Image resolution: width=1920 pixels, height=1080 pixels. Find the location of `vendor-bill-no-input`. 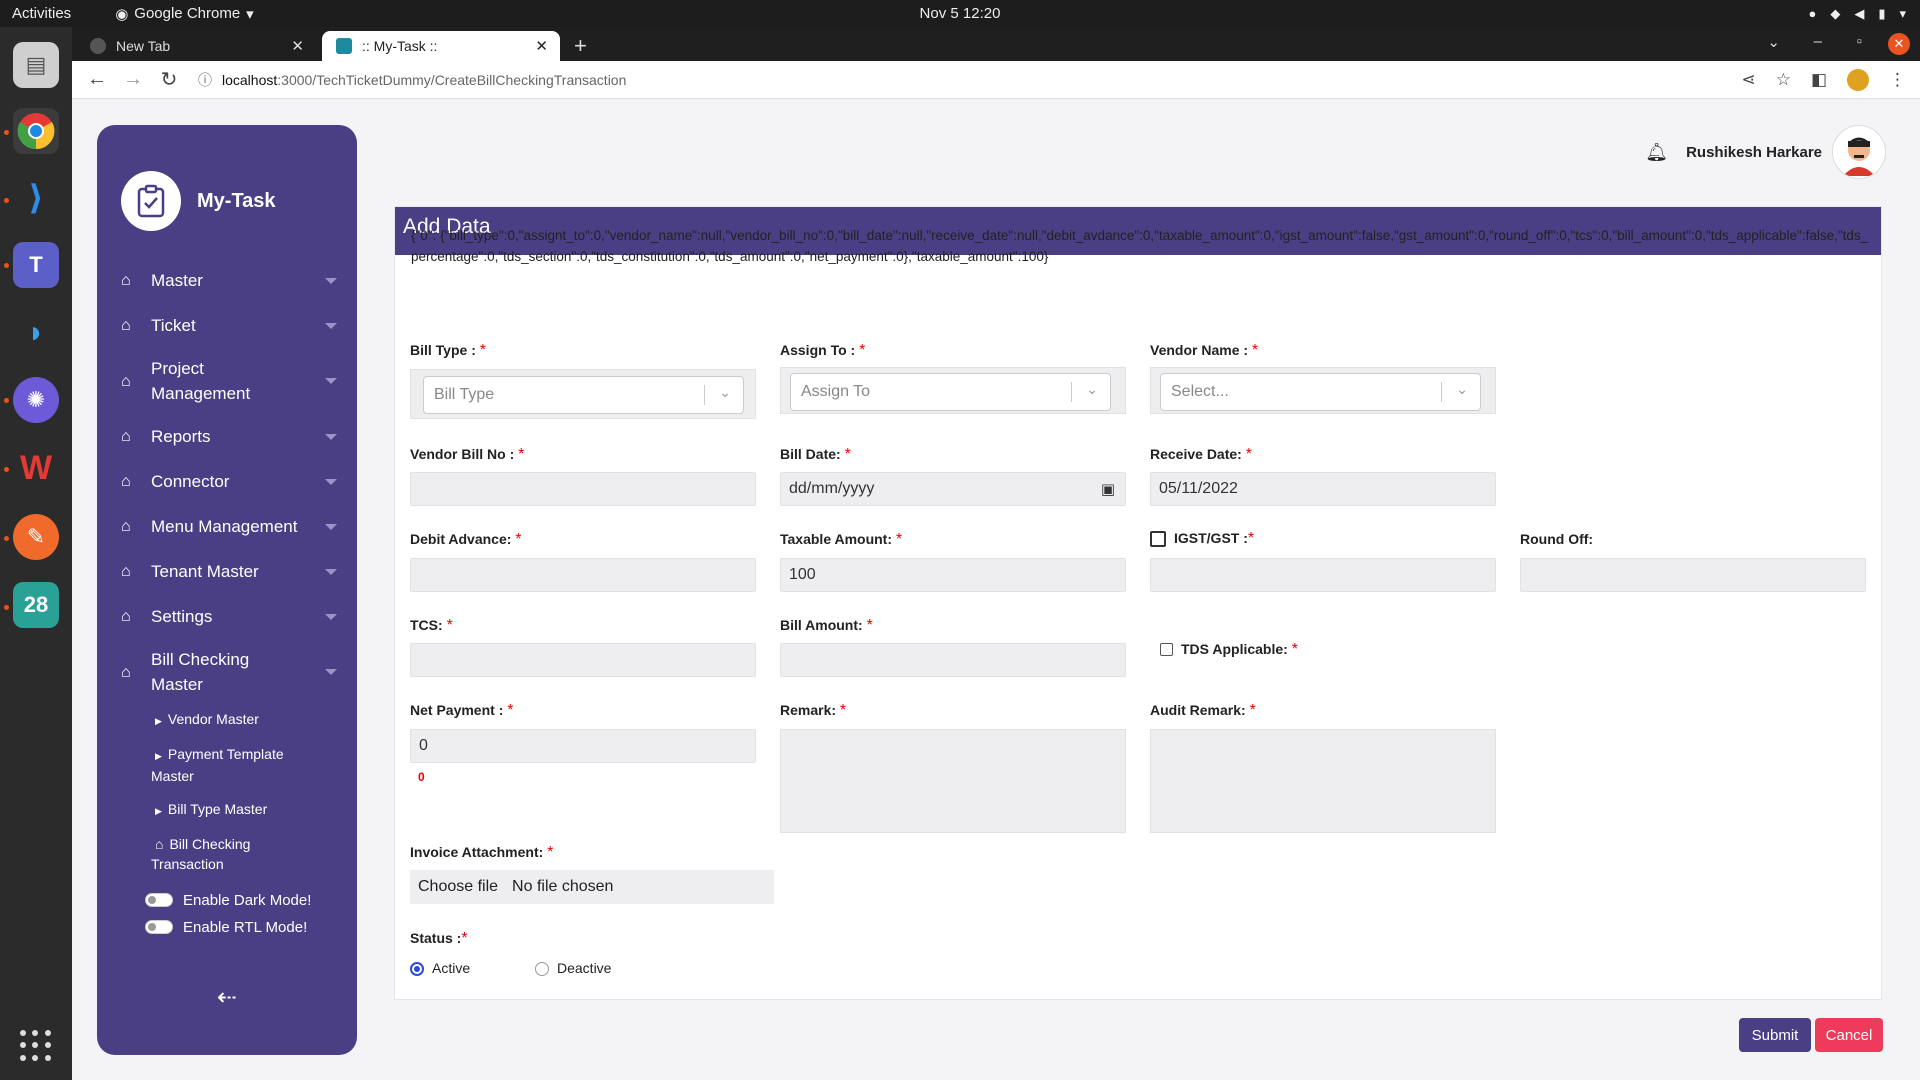

vendor-bill-no-input is located at coordinates (583, 489).